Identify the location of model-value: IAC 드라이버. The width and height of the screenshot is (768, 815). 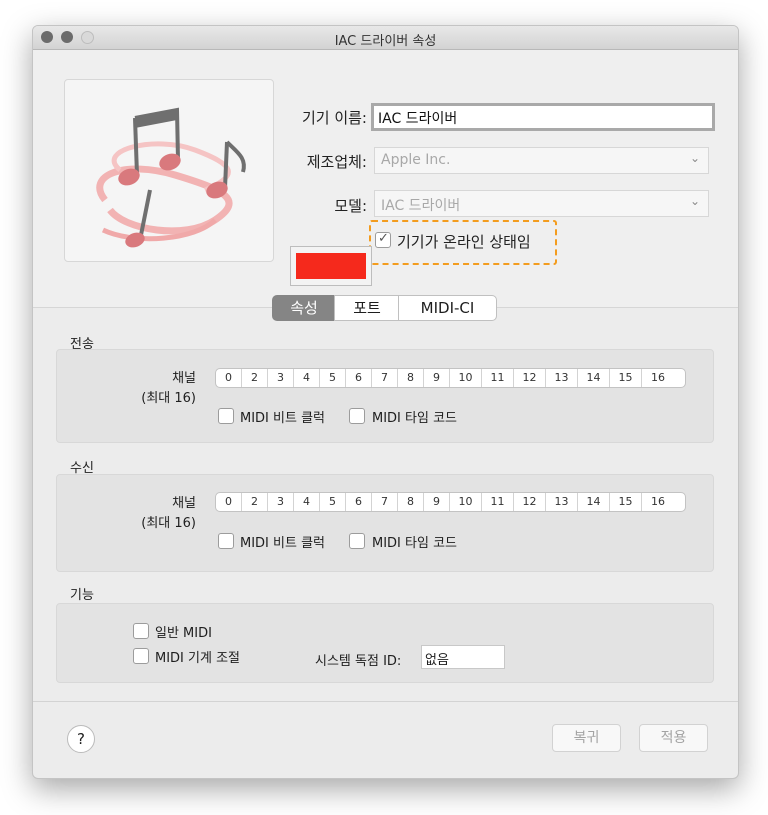
(421, 206).